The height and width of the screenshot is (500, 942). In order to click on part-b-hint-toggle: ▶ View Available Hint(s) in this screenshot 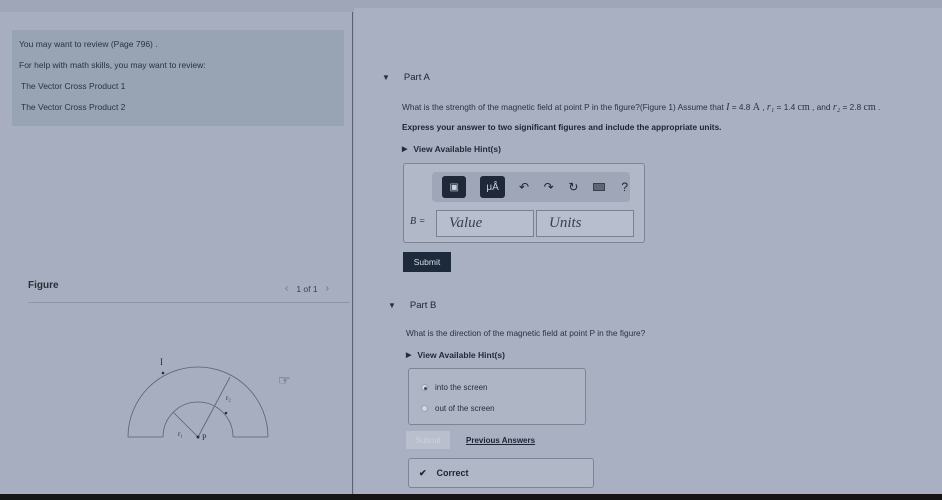, I will do `click(455, 355)`.